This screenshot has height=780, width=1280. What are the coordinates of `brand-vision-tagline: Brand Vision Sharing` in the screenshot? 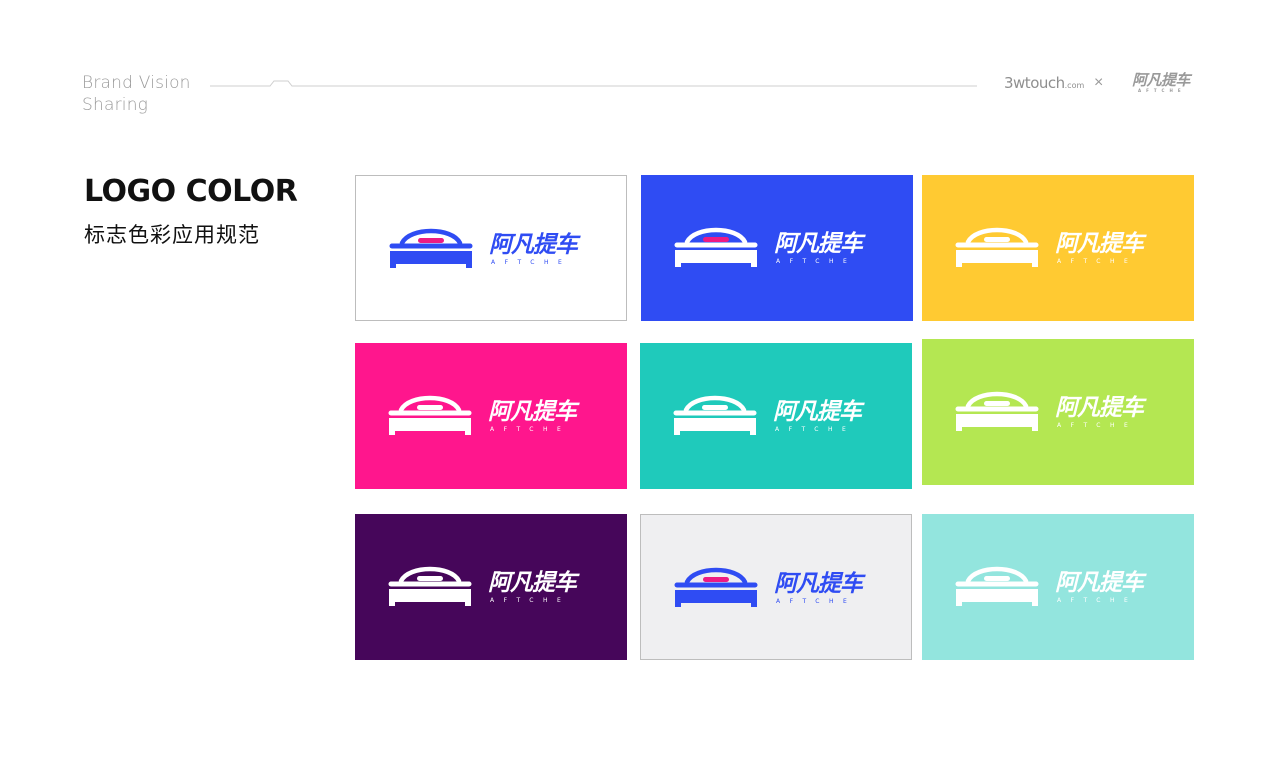 It's located at (136, 94).